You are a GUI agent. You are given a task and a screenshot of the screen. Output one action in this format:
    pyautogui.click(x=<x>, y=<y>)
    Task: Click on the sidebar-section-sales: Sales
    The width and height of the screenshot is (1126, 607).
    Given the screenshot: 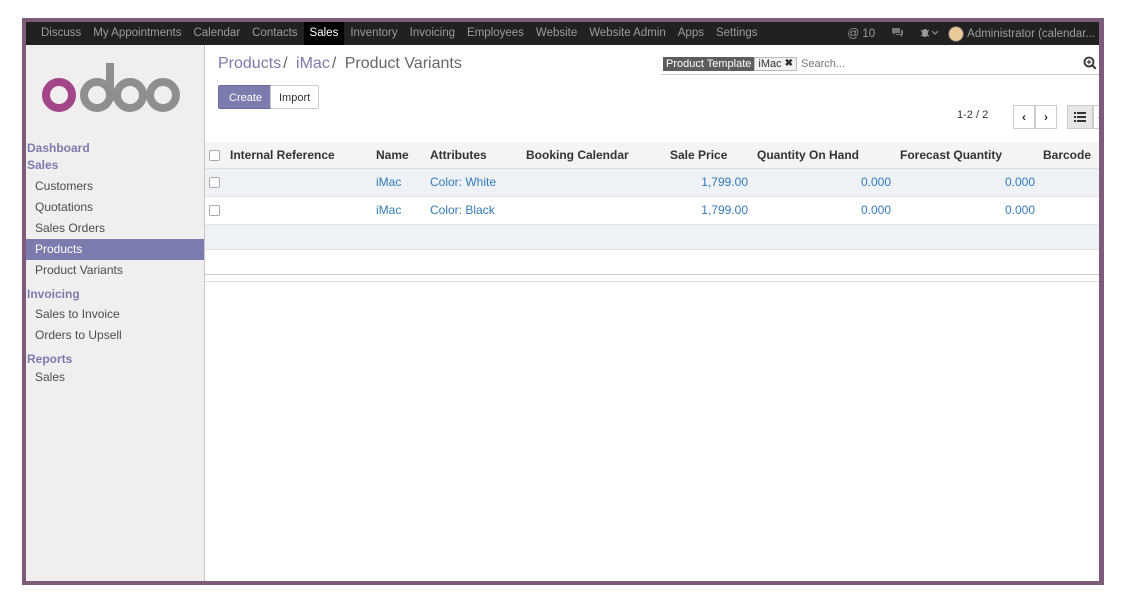 What is the action you would take?
    pyautogui.click(x=115, y=164)
    